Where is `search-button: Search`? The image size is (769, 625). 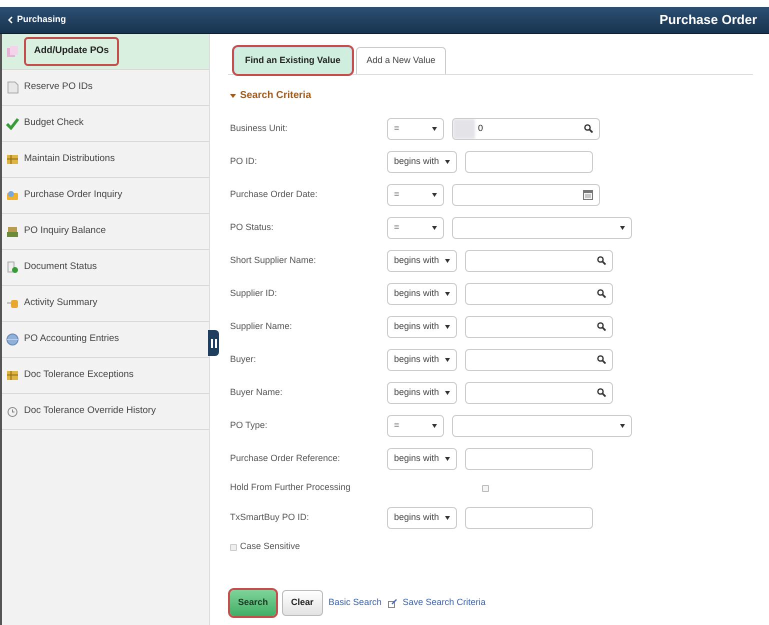
search-button: Search is located at coordinates (253, 603).